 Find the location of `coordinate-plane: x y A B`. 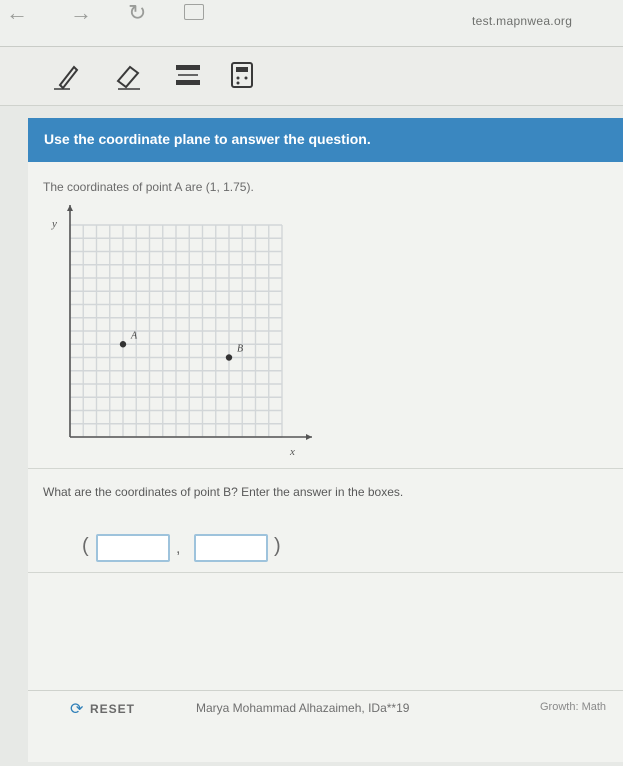

coordinate-plane: x y A B is located at coordinates (181, 331).